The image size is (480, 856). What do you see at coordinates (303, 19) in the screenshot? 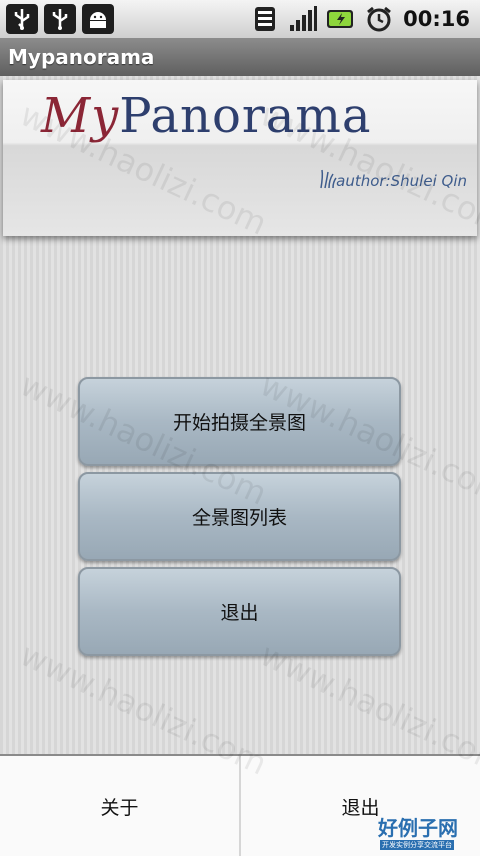
I see `signal-icon` at bounding box center [303, 19].